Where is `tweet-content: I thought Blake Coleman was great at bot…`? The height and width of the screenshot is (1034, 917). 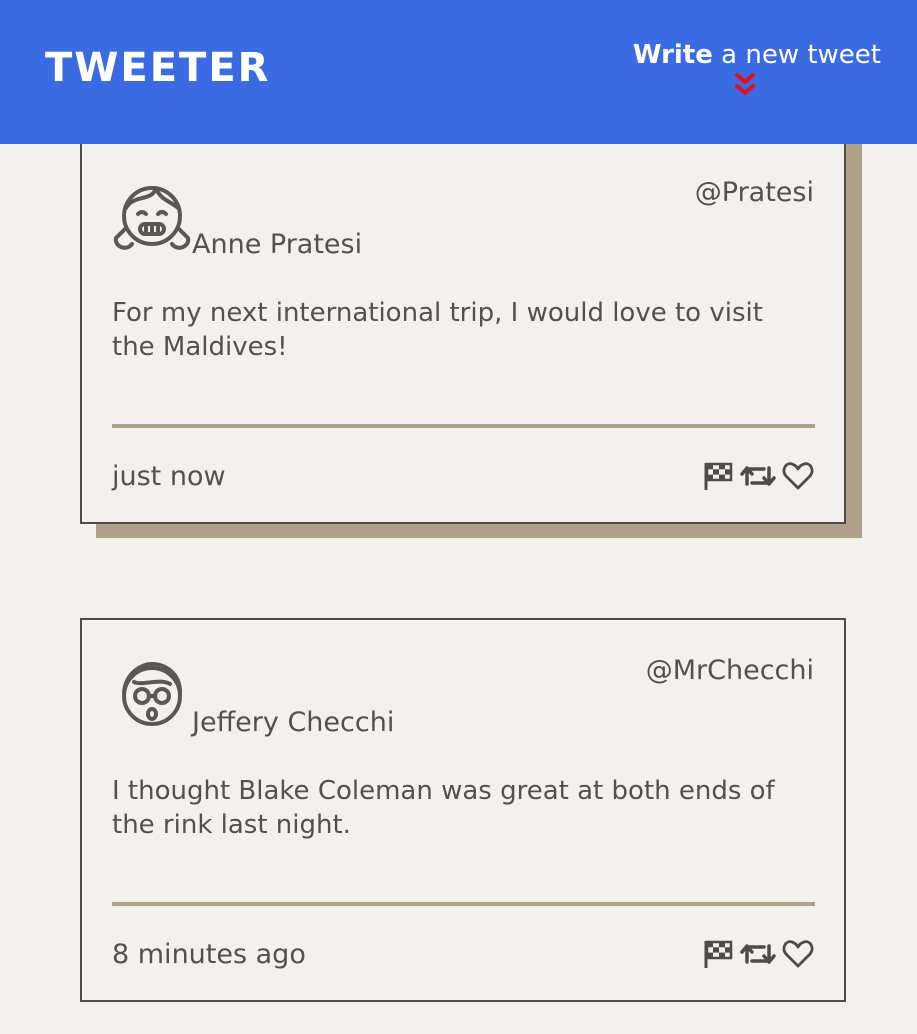
tweet-content: I thought Blake Coleman was great at bot… is located at coordinates (443, 808).